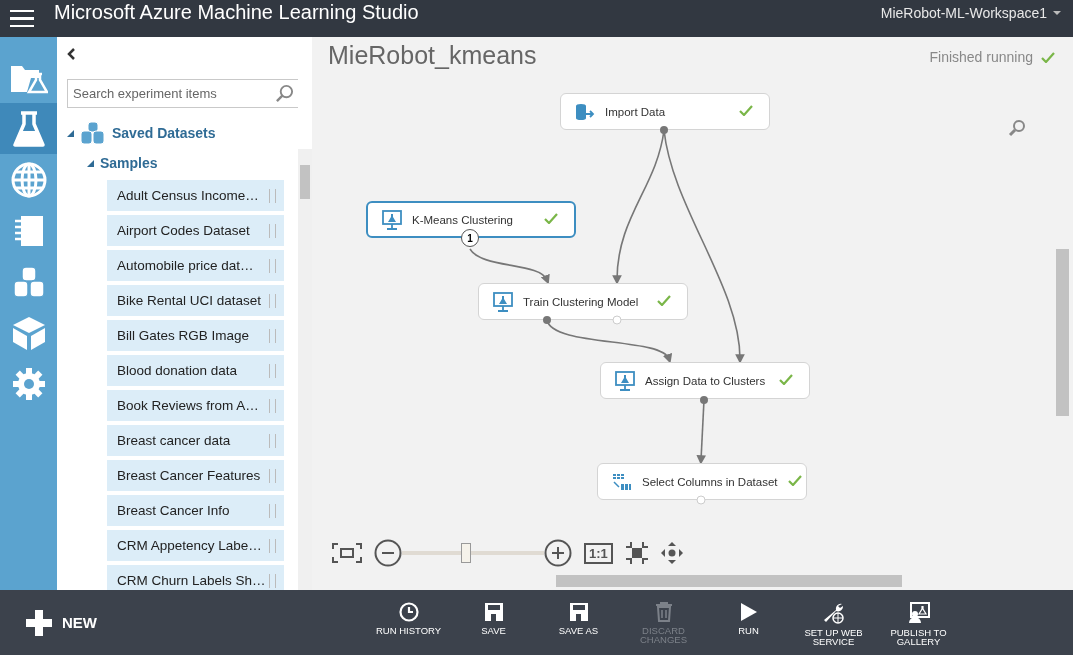  Describe the element at coordinates (663, 611) in the screenshot. I see `trash-icon` at that location.